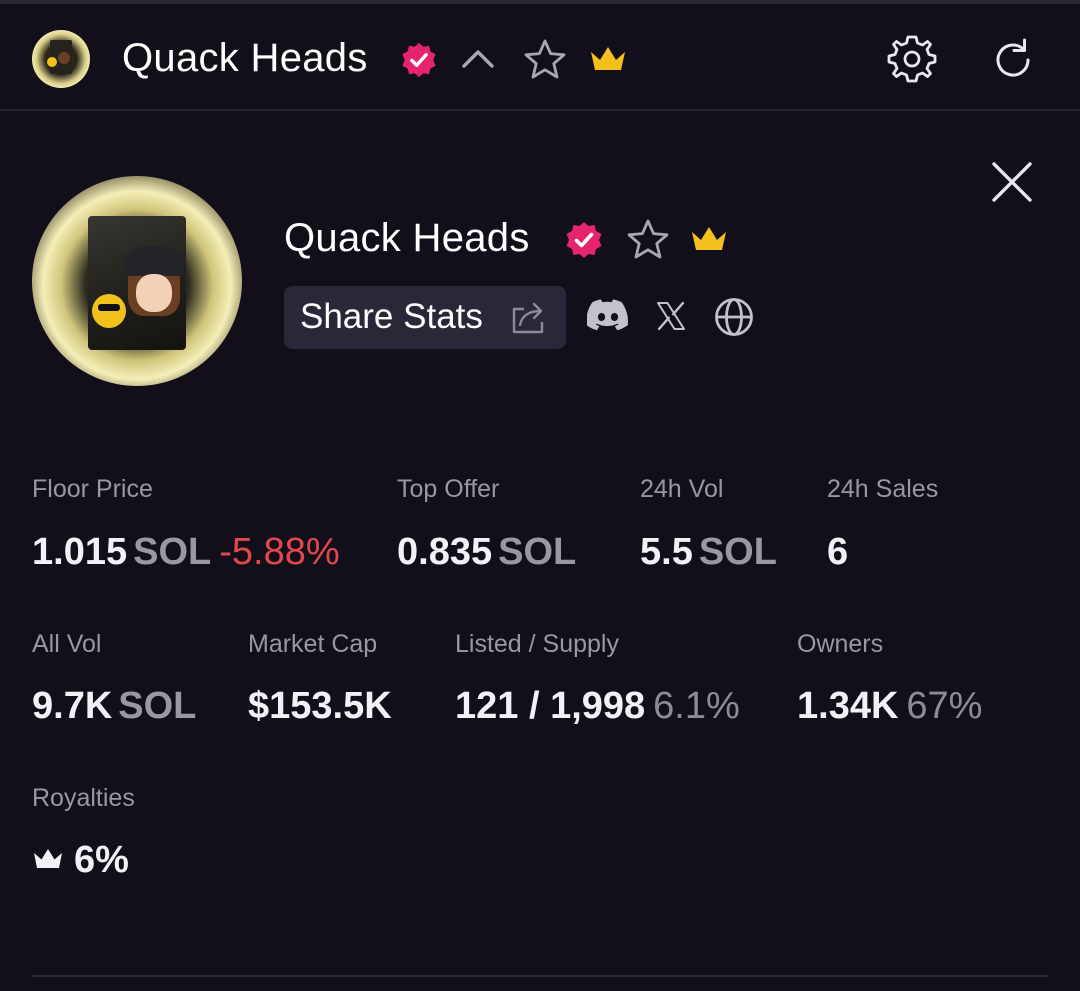  I want to click on share-icon, so click(528, 318).